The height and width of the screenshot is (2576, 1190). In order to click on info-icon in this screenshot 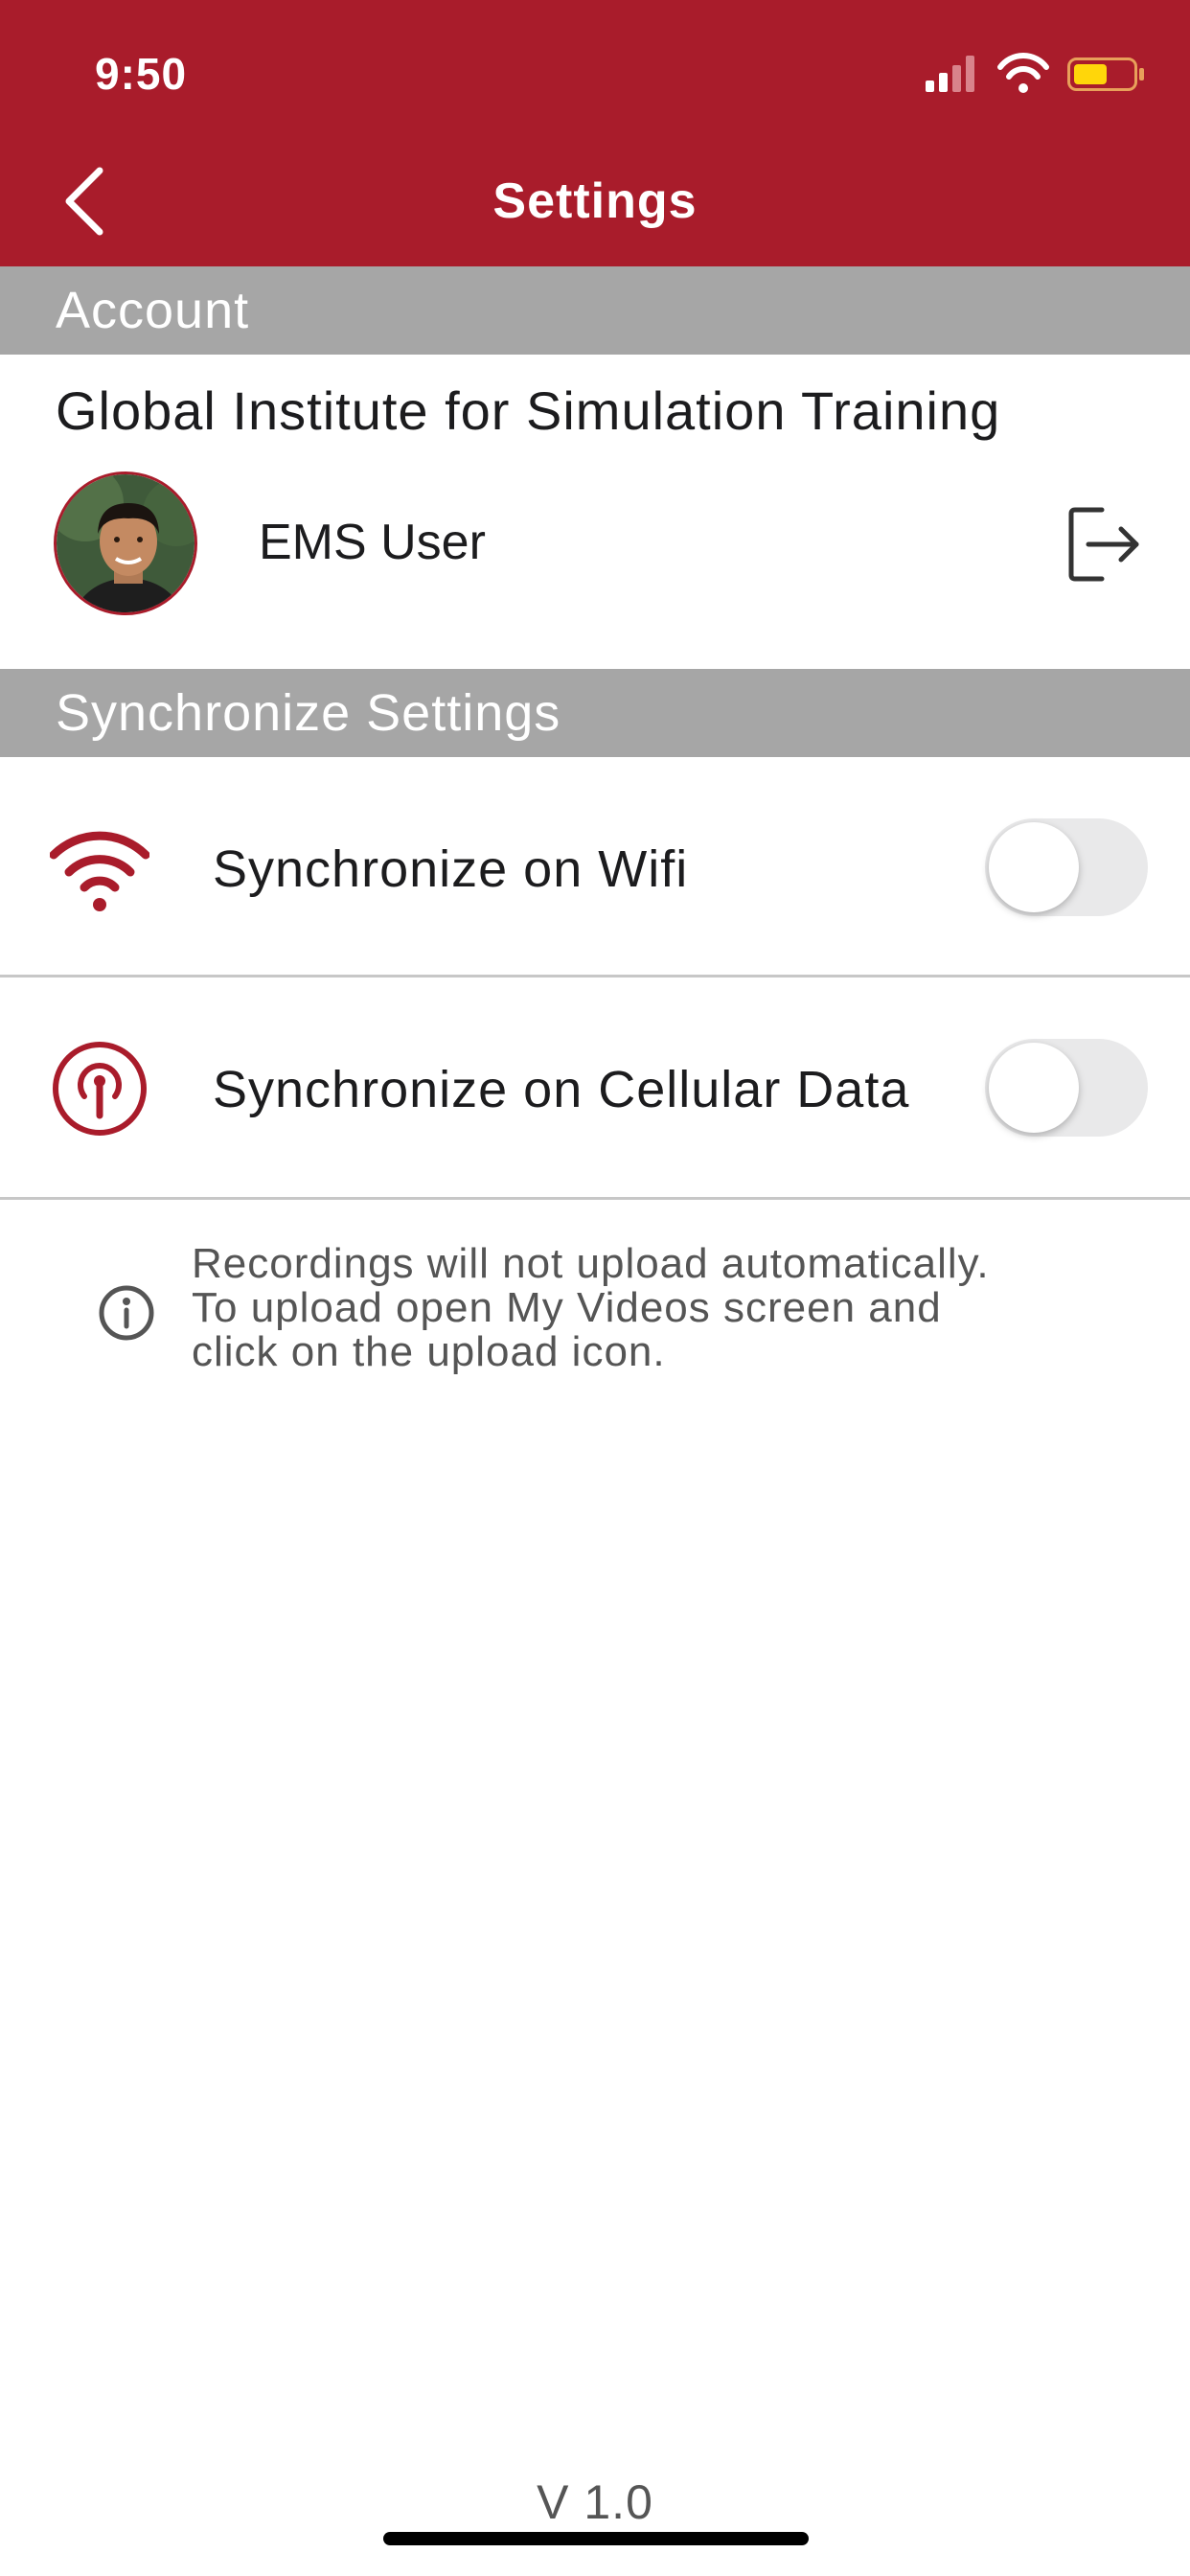, I will do `click(127, 1313)`.